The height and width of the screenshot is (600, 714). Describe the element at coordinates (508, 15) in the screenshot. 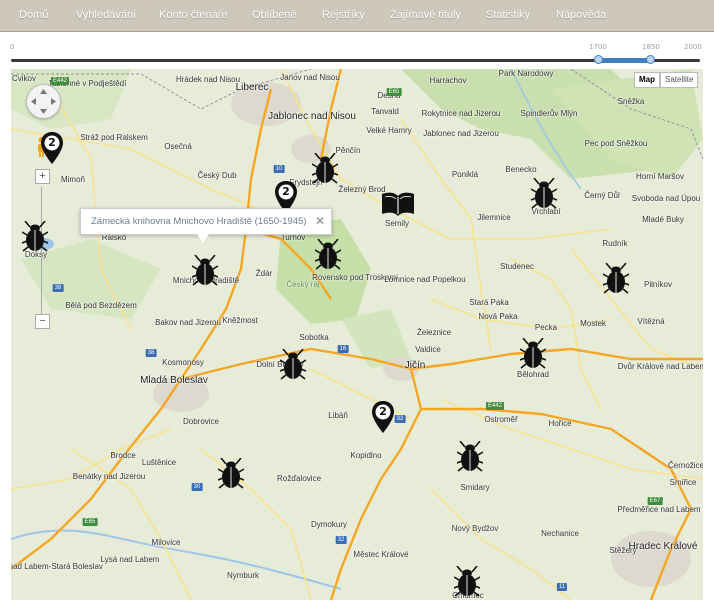

I see `nav-statistics: Statistiky` at that location.